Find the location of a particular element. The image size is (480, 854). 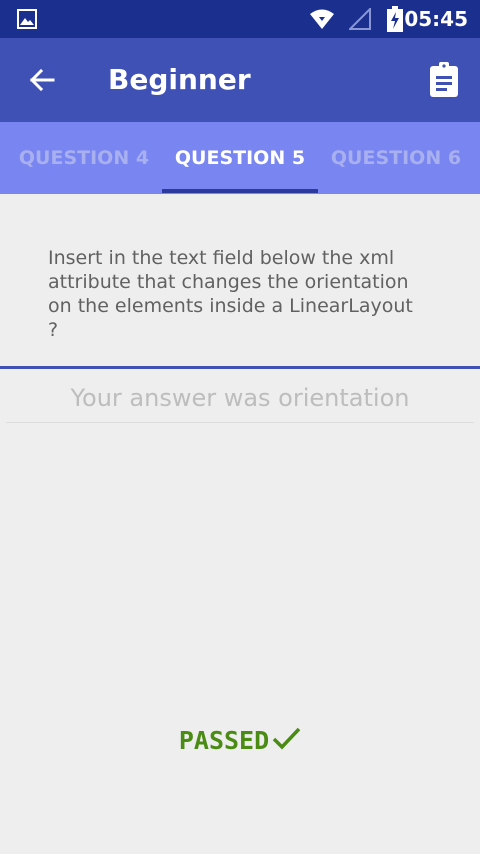

status-time: 05:45 is located at coordinates (436, 19).